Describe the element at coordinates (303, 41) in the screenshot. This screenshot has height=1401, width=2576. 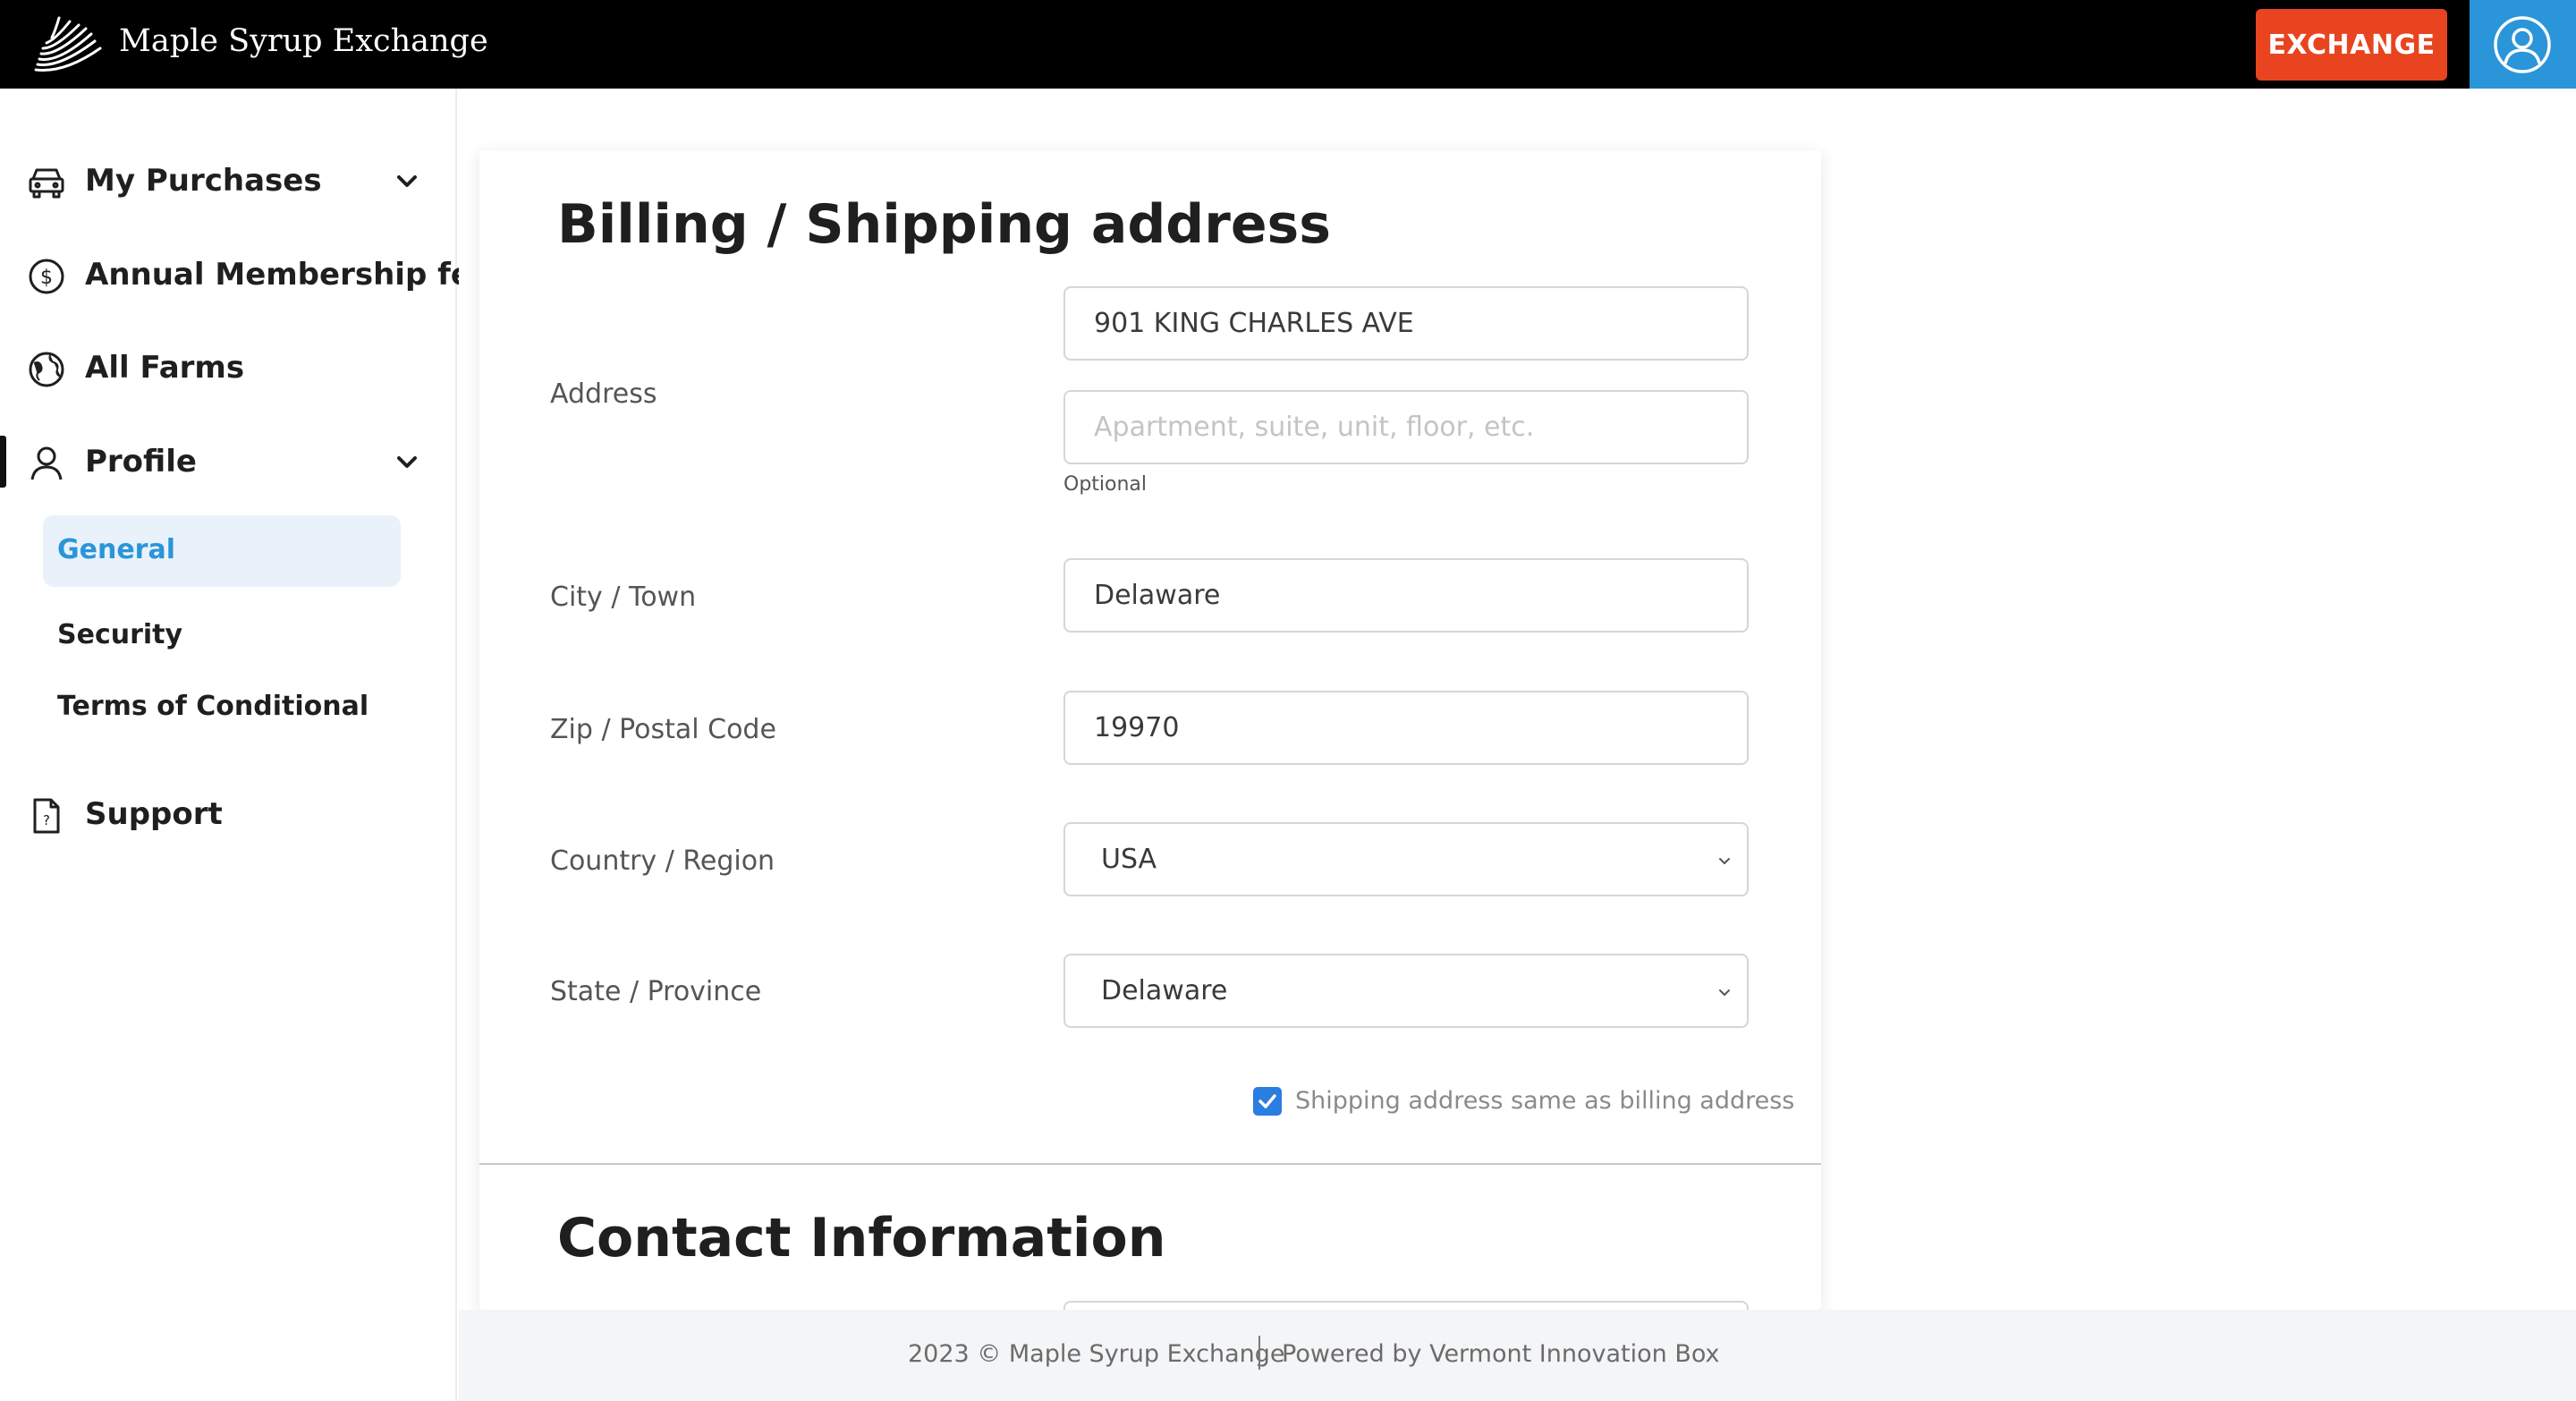
I see `brand-name: Maple Syrup Exchange` at that location.